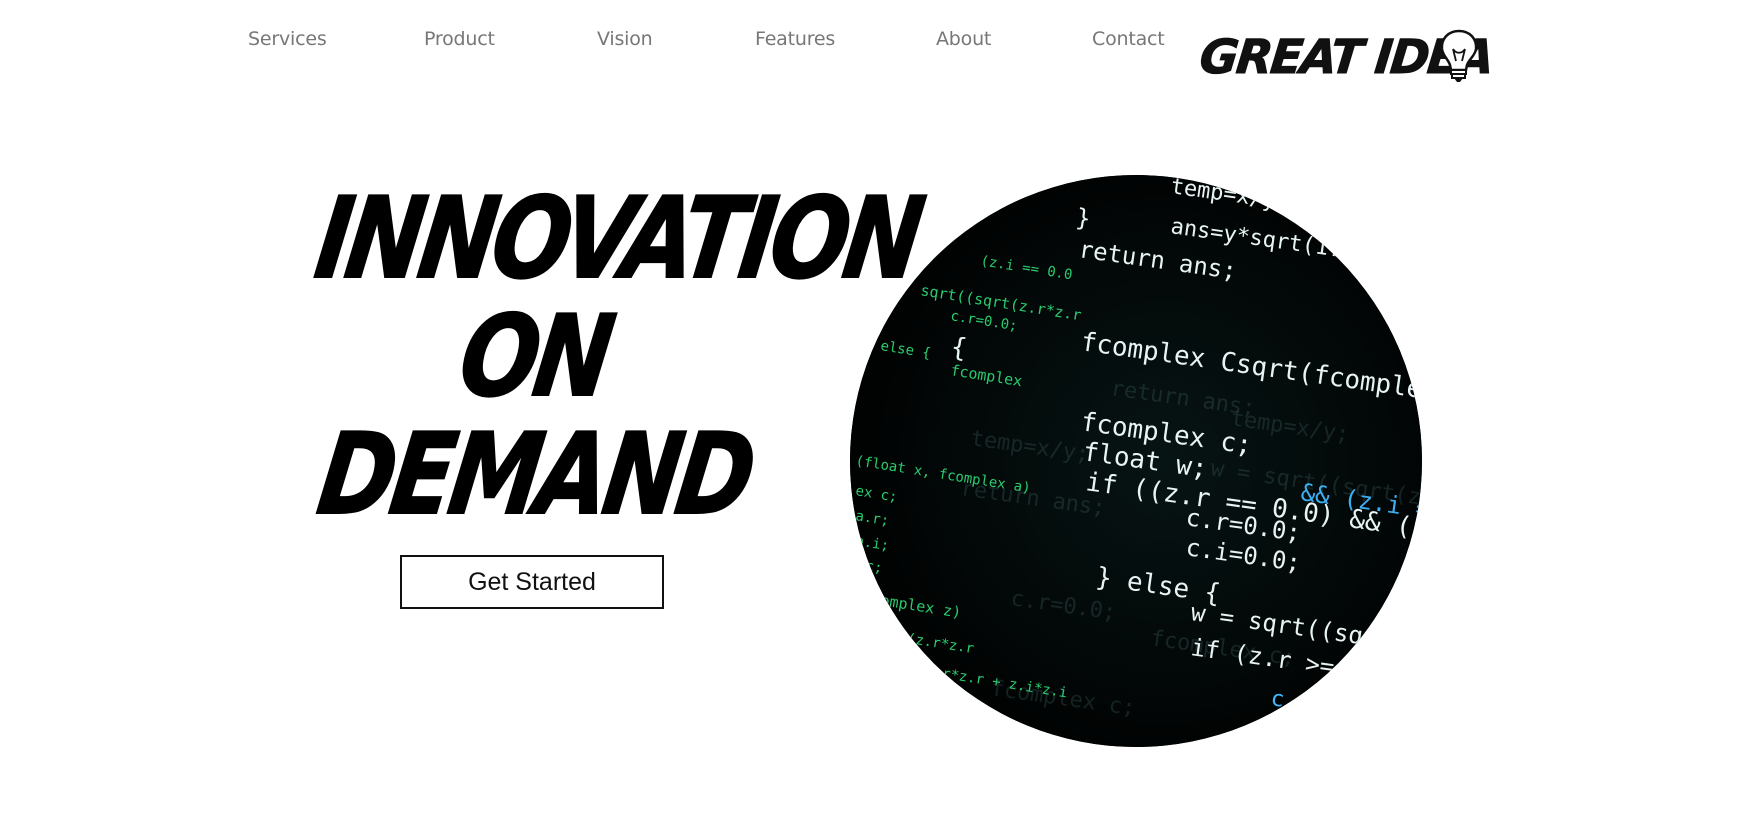 This screenshot has height=833, width=1752. I want to click on hero-line-2: ON, so click(535, 357).